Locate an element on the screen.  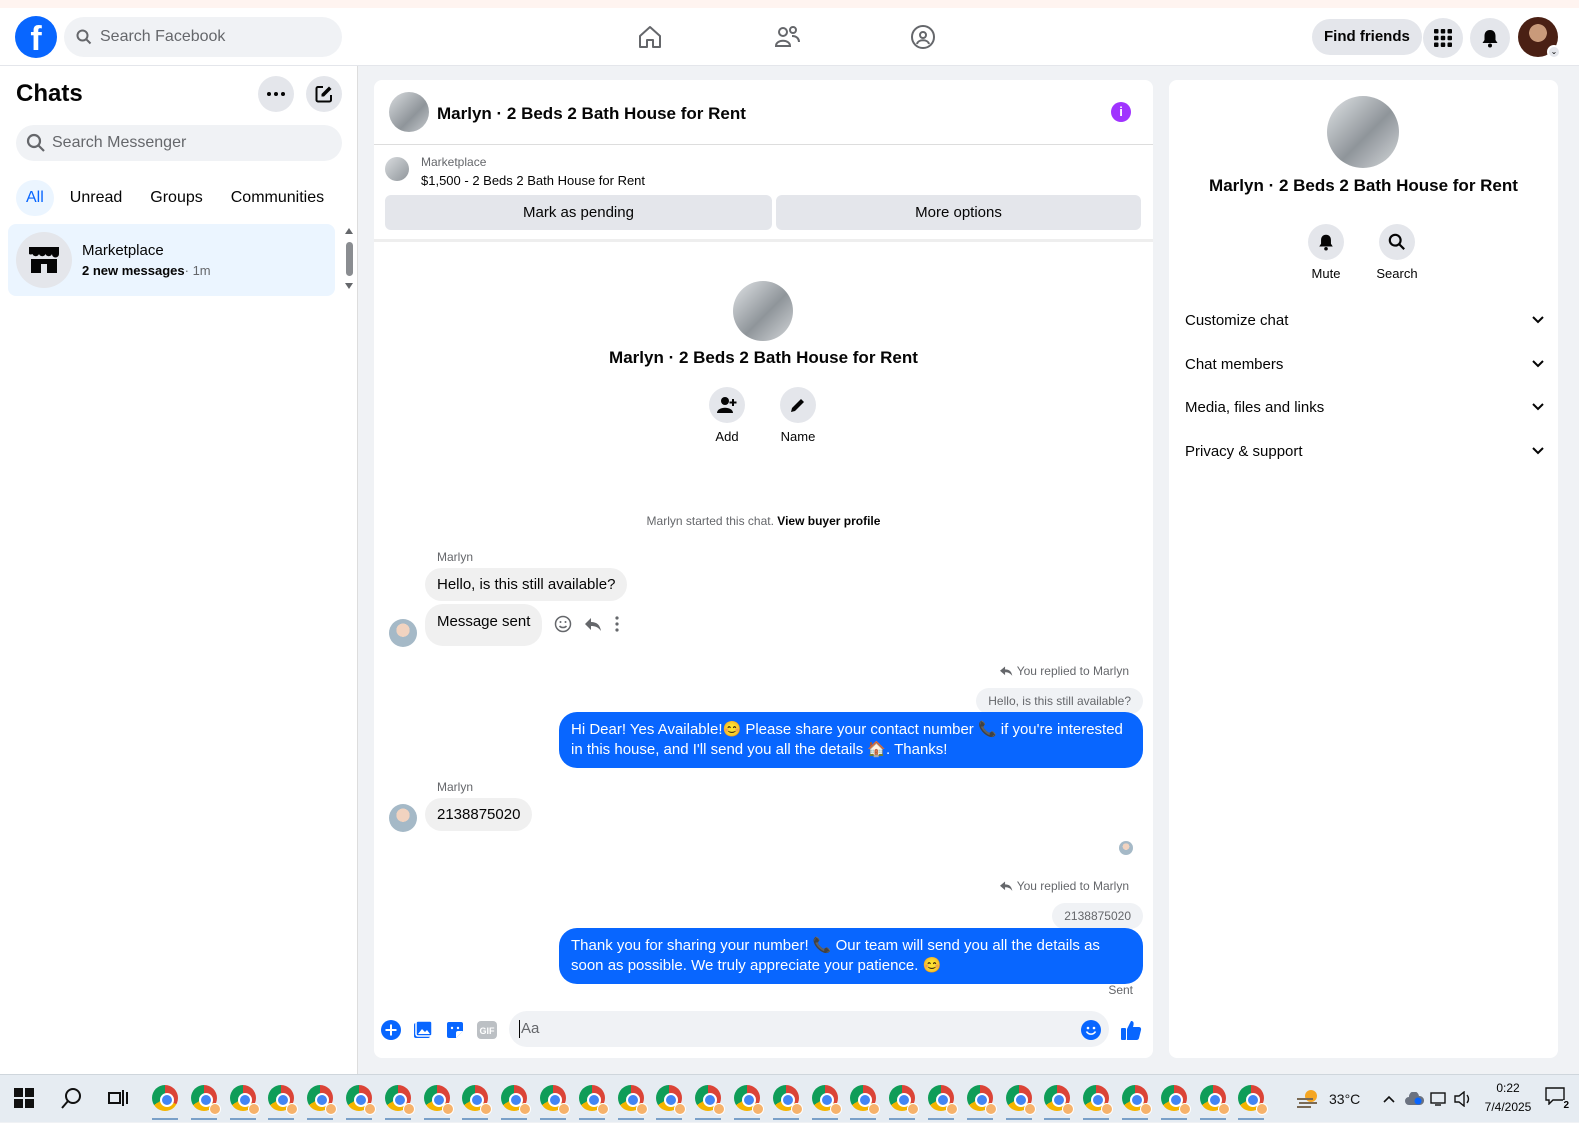
react-emoji-icon is located at coordinates (563, 624).